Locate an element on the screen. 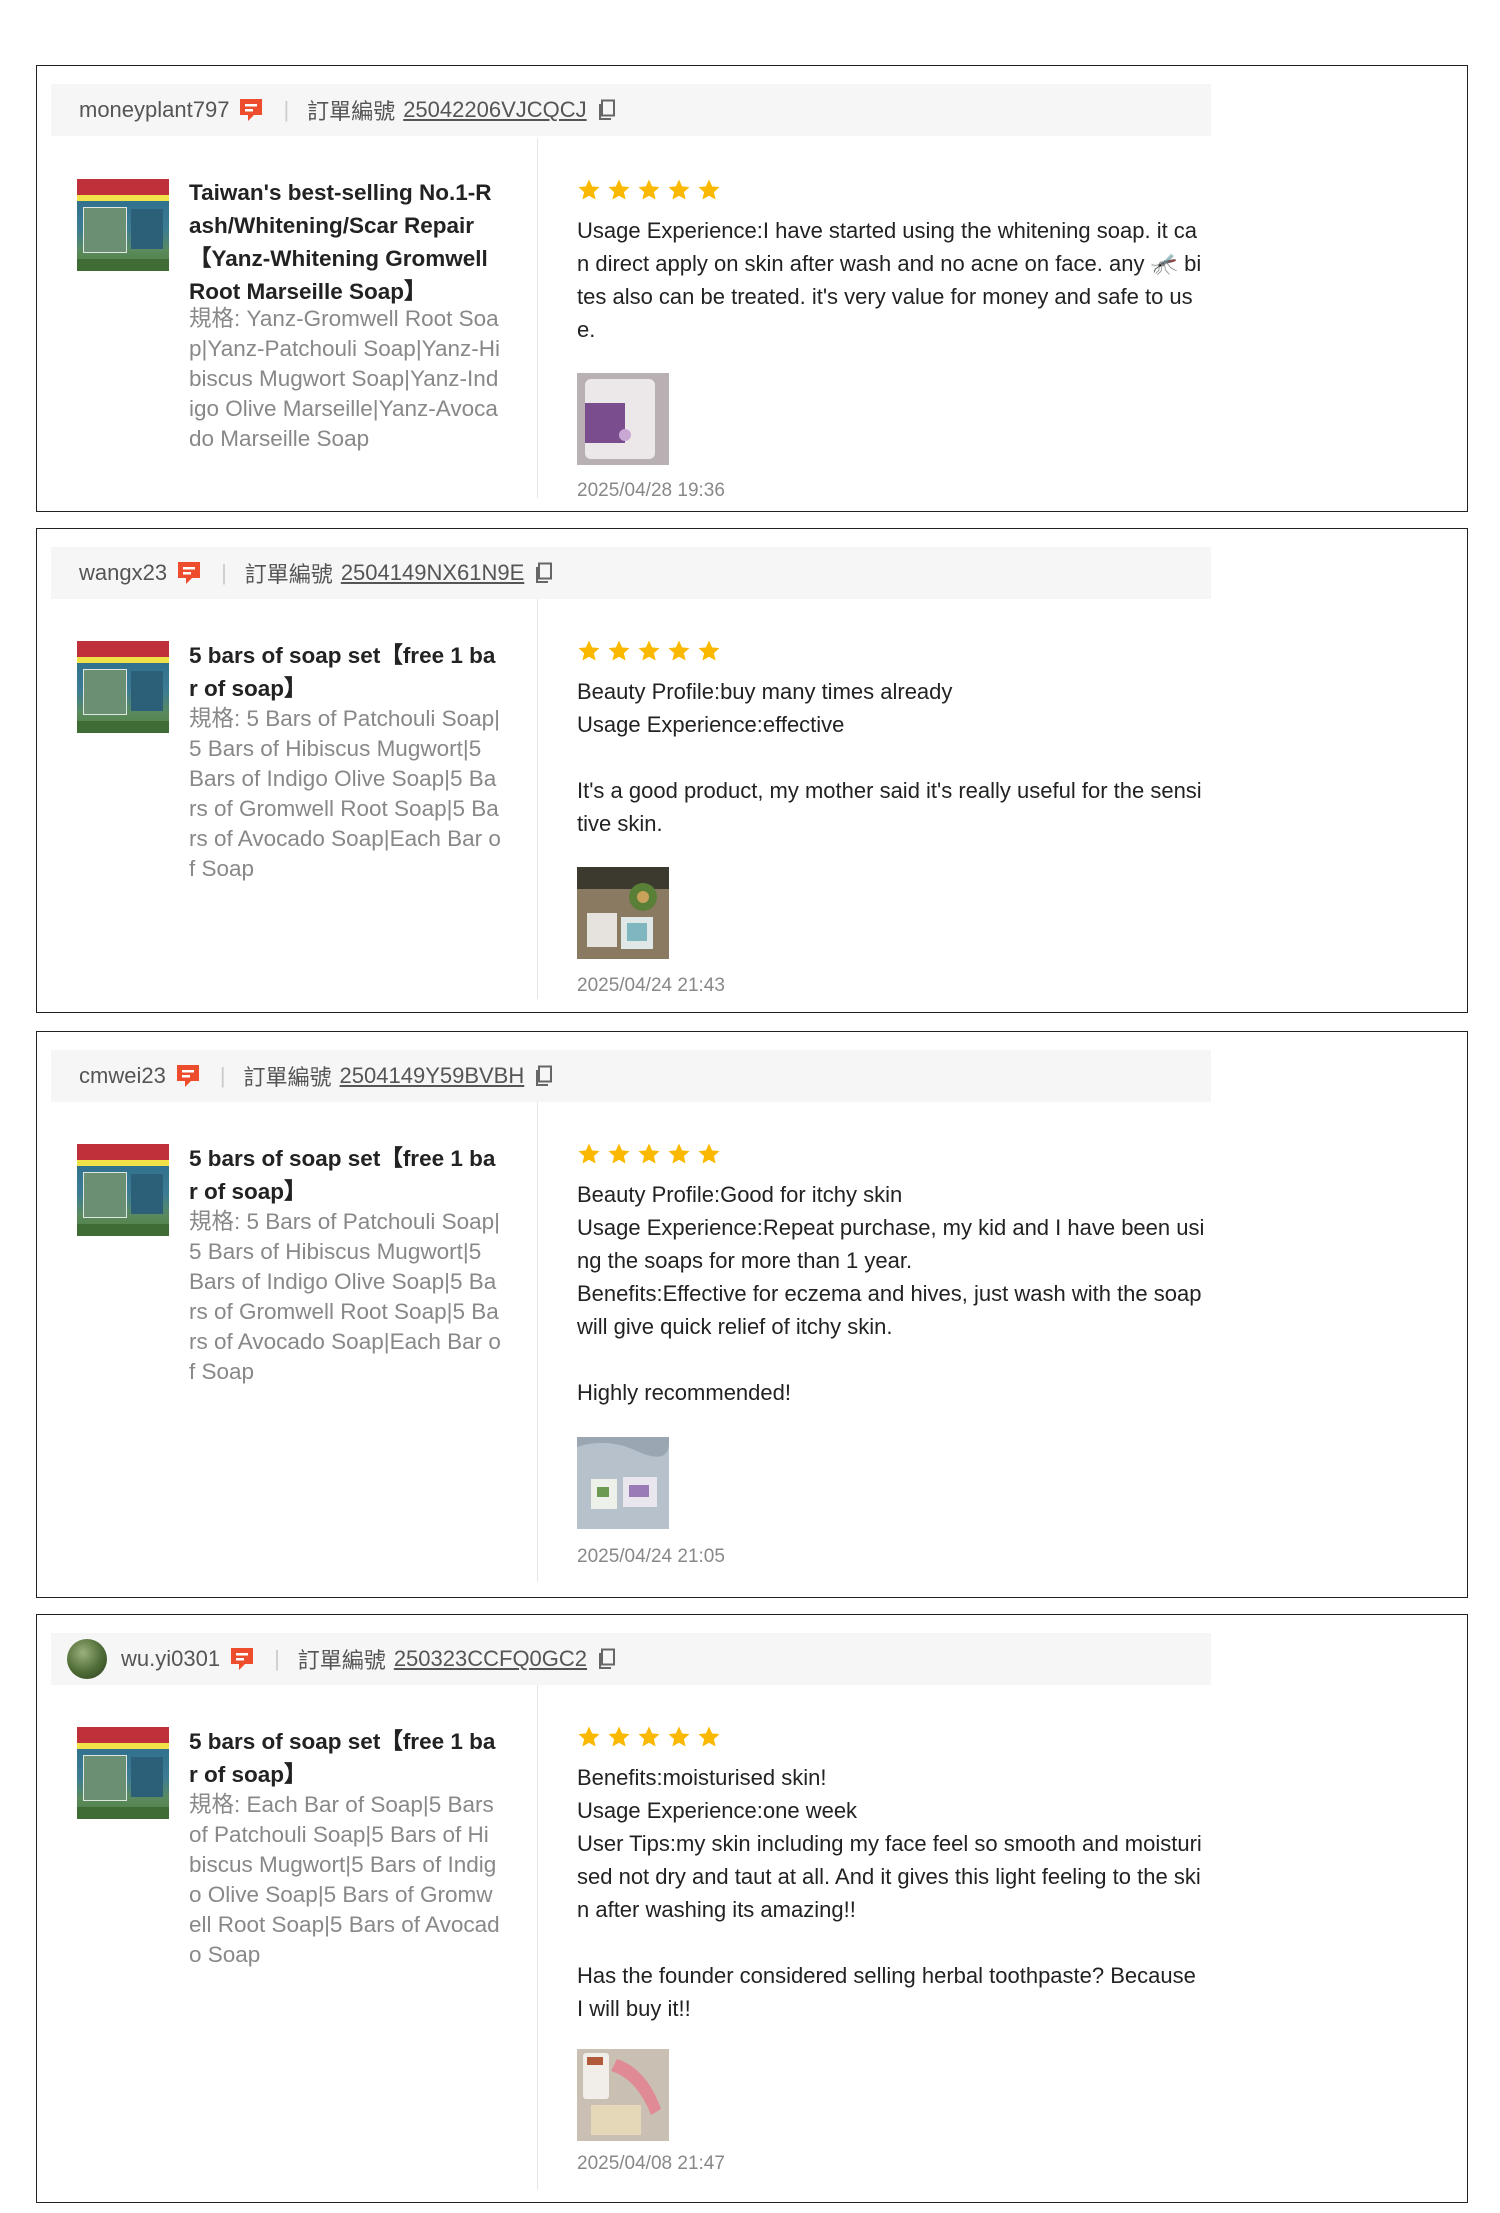 This screenshot has width=1500, height=2213. review-header: moneyplant797 | 訂單編號 25042206VJCQCJ is located at coordinates (631, 110).